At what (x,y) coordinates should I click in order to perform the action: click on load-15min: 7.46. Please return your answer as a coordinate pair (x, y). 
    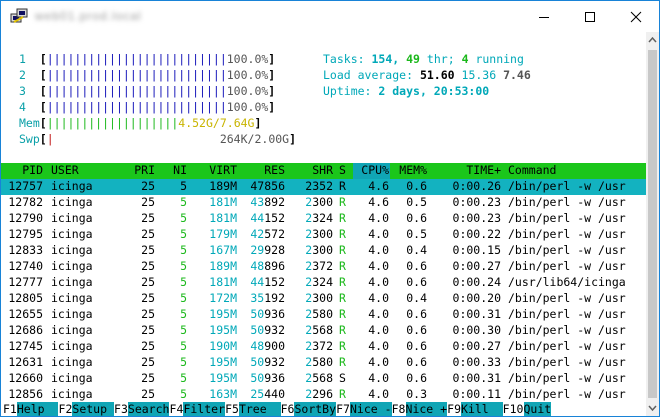
    Looking at the image, I should click on (517, 75).